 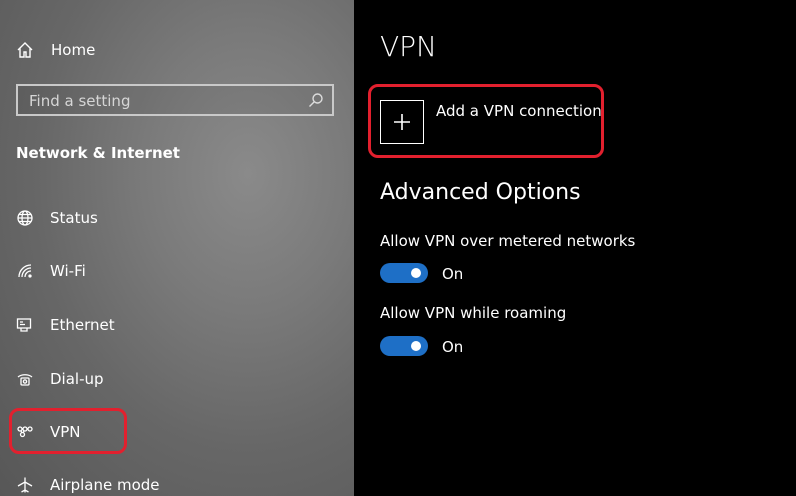 What do you see at coordinates (73, 50) in the screenshot?
I see `home-label: Home` at bounding box center [73, 50].